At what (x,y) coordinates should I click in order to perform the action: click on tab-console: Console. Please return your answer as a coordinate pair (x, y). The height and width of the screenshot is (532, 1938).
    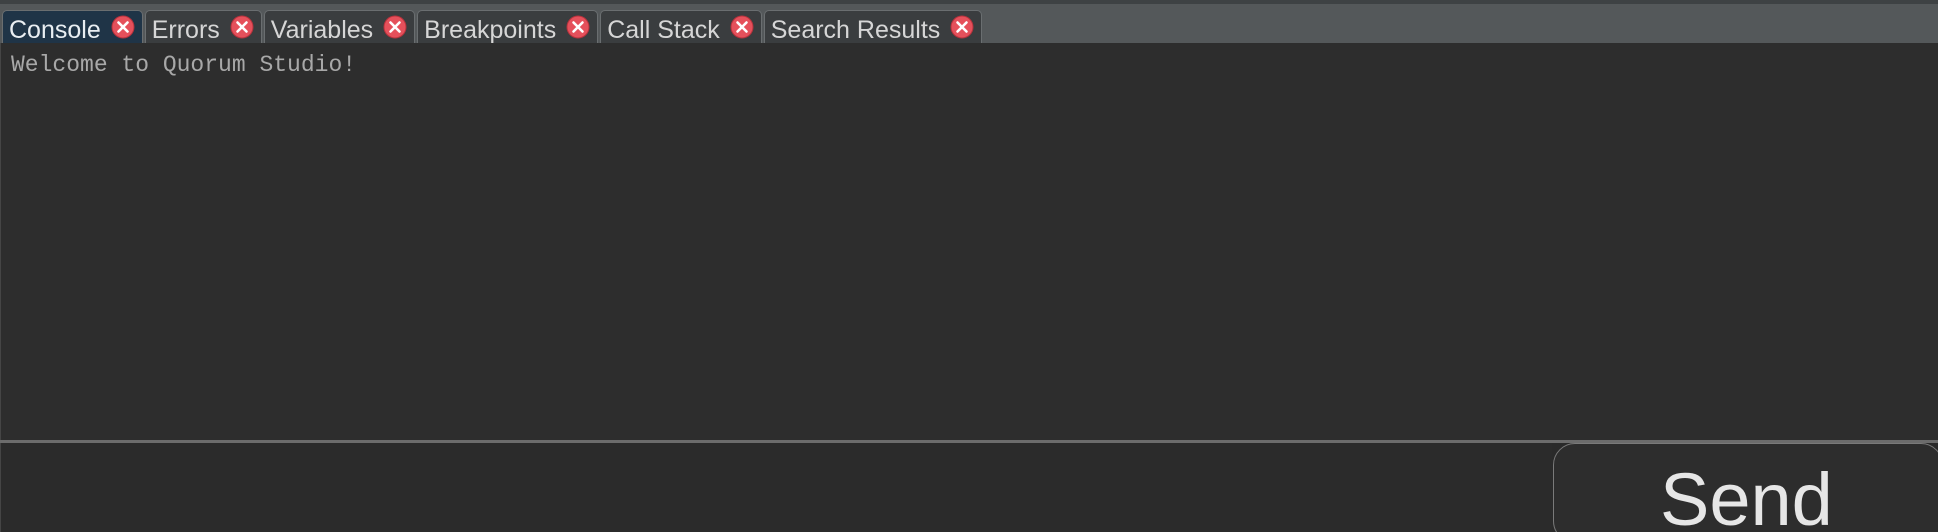
    Looking at the image, I should click on (72, 28).